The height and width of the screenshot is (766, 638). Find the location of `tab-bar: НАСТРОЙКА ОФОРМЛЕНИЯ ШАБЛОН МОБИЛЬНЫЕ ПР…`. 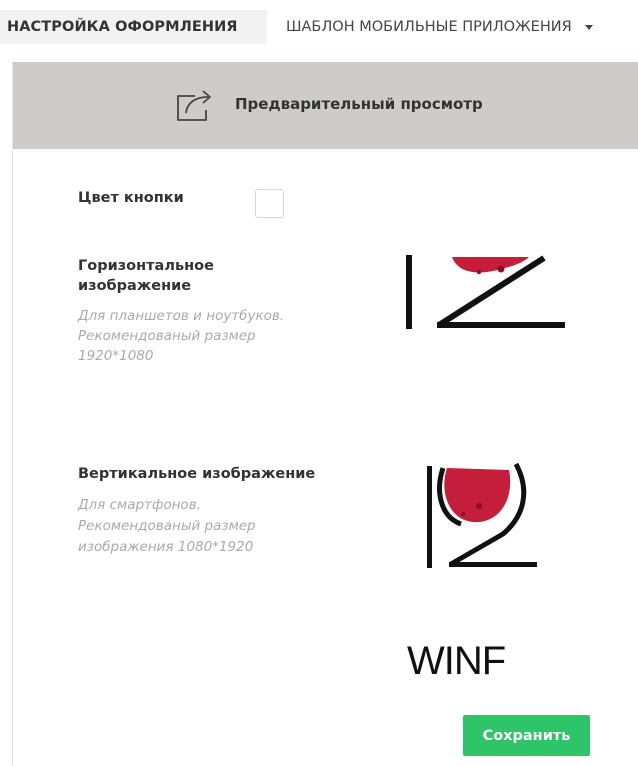

tab-bar: НАСТРОЙКА ОФОРМЛЕНИЯ ШАБЛОН МОБИЛЬНЫЕ ПР… is located at coordinates (319, 31).